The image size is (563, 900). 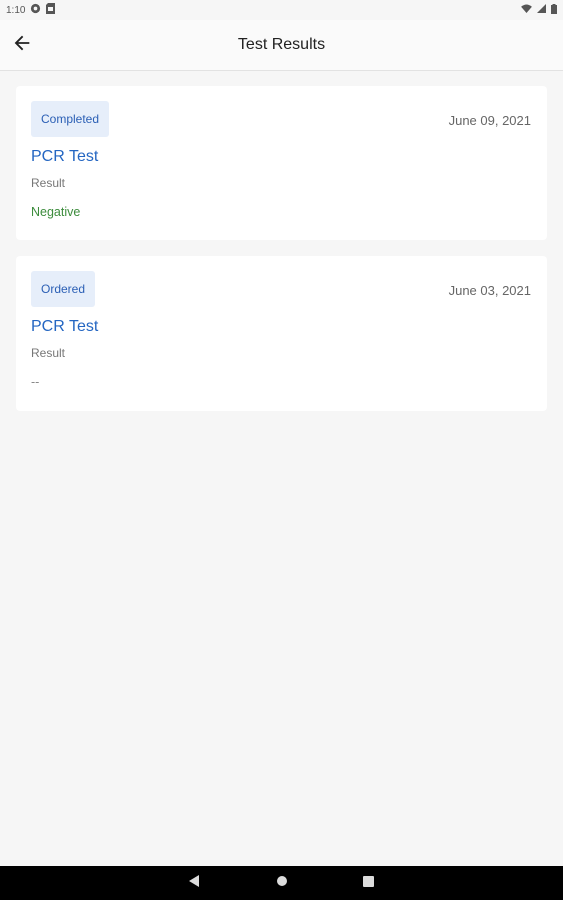 What do you see at coordinates (63, 289) in the screenshot?
I see `status-badge: Ordered` at bounding box center [63, 289].